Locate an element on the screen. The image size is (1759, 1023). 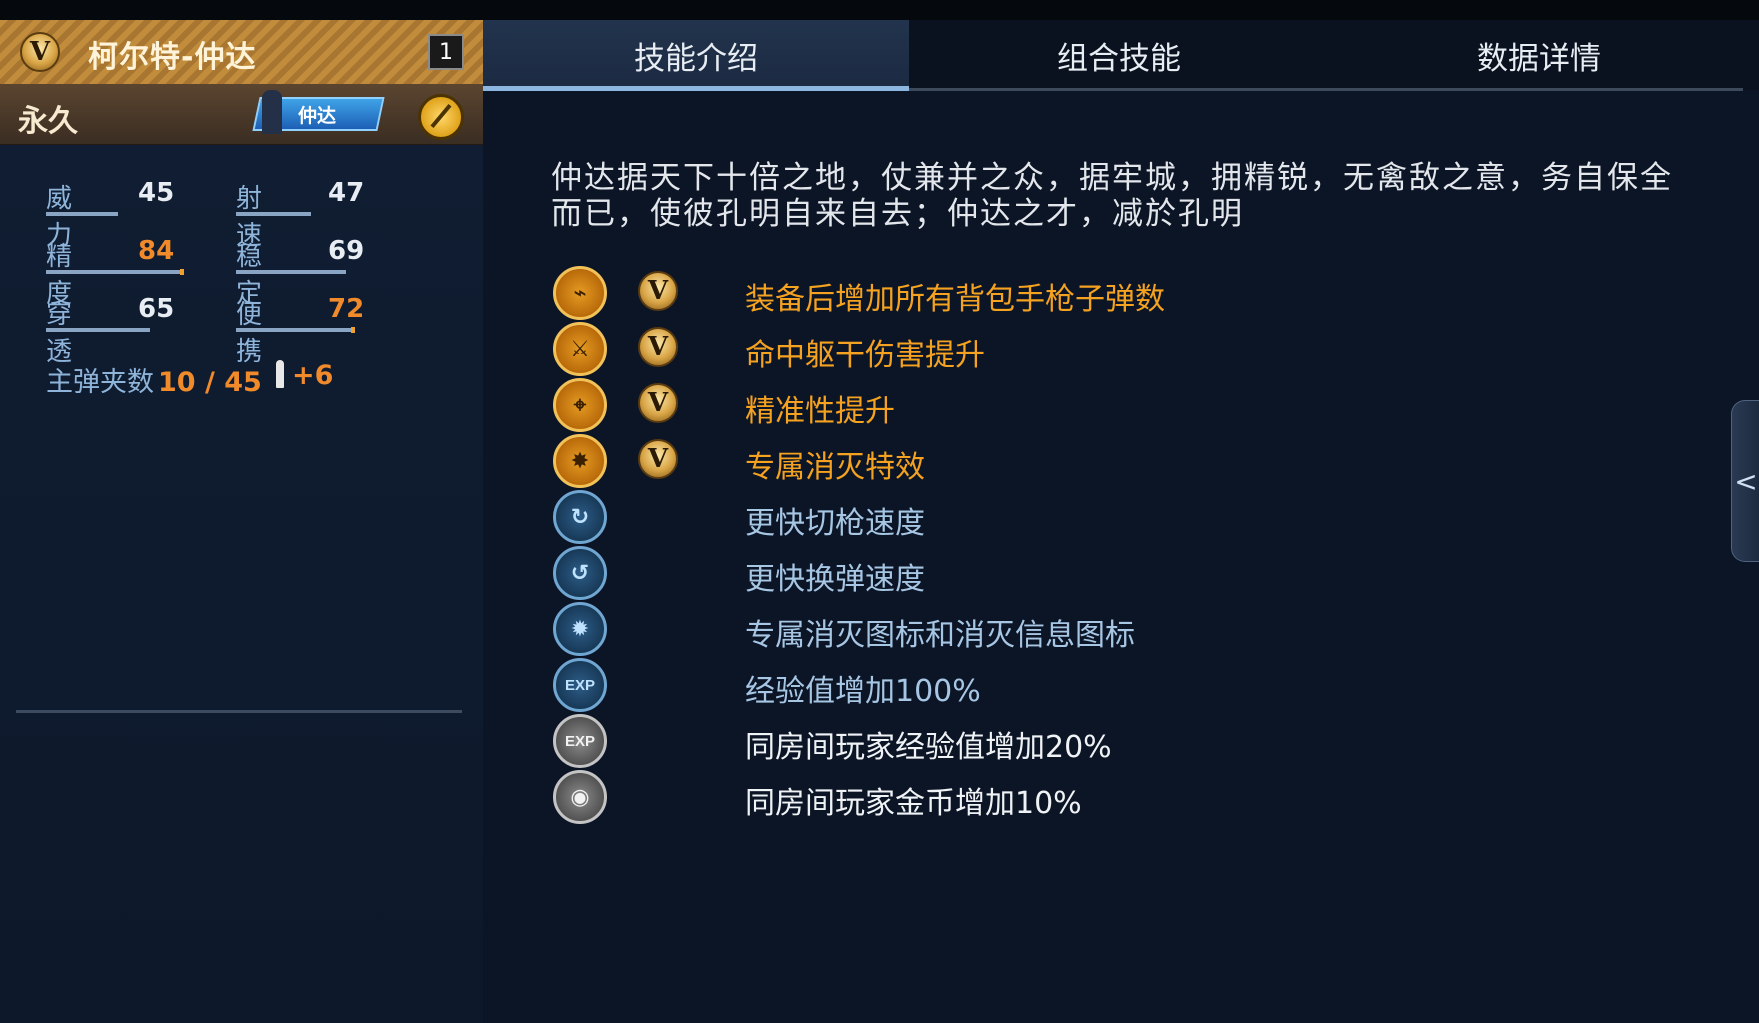
side-collapse-tab: < is located at coordinates (1745, 481).